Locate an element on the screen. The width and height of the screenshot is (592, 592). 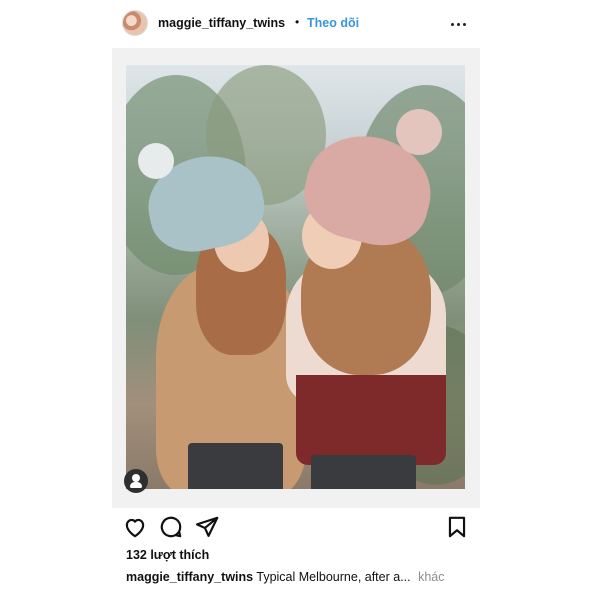
bookmark-icon is located at coordinates (457, 527).